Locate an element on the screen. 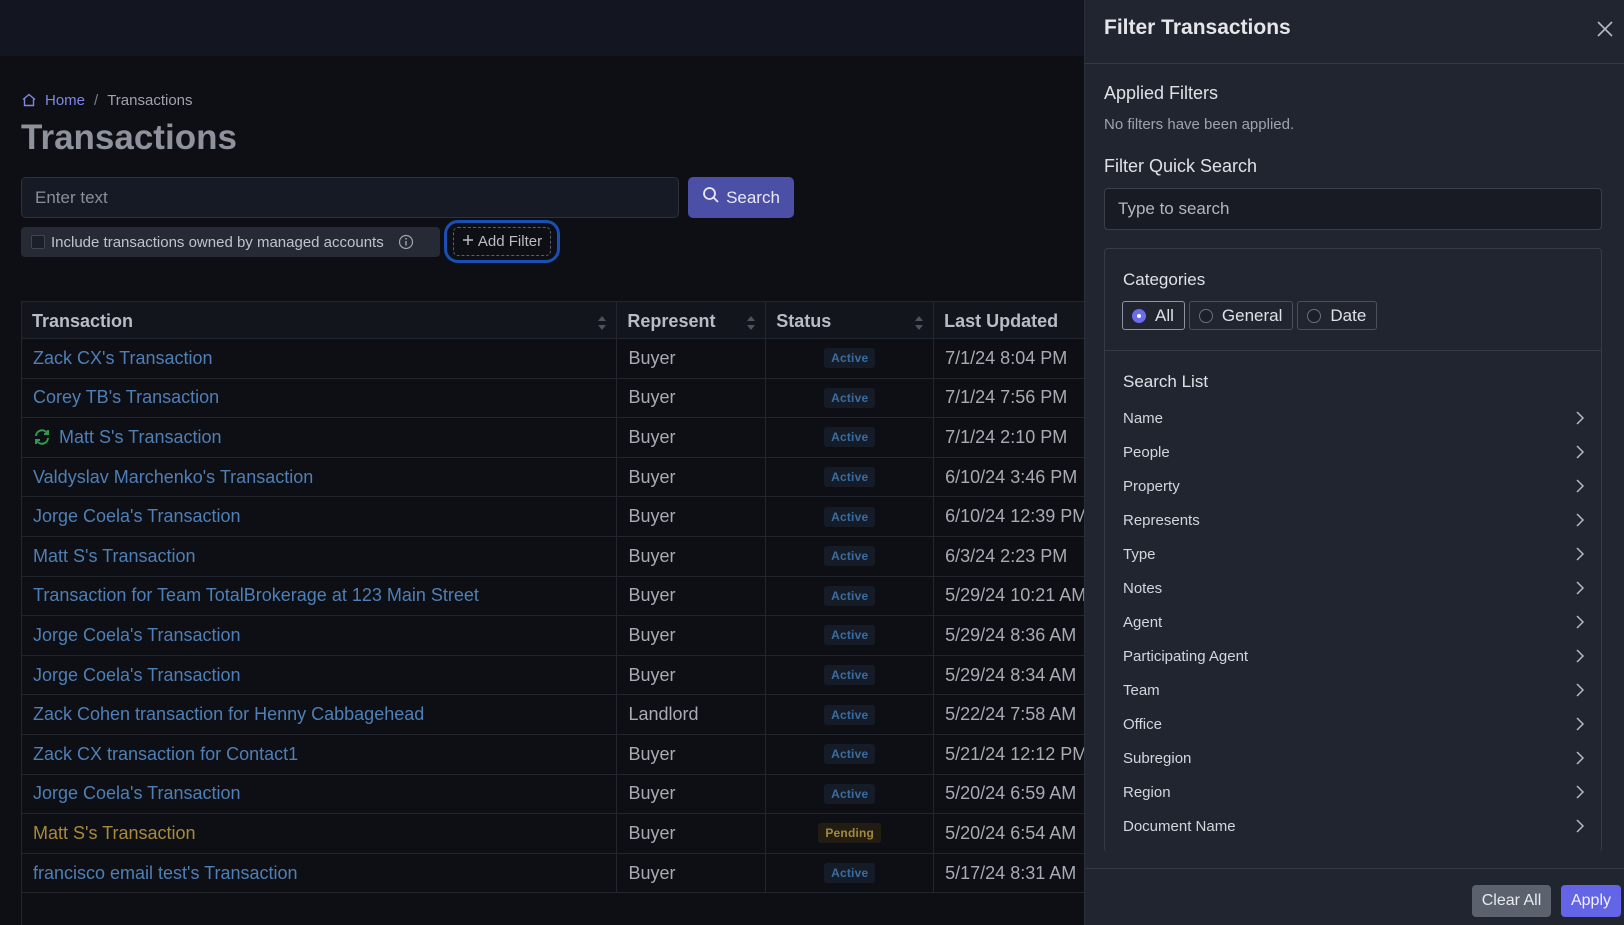 The image size is (1624, 925). panel-footer: Clear All Apply is located at coordinates (1354, 896).